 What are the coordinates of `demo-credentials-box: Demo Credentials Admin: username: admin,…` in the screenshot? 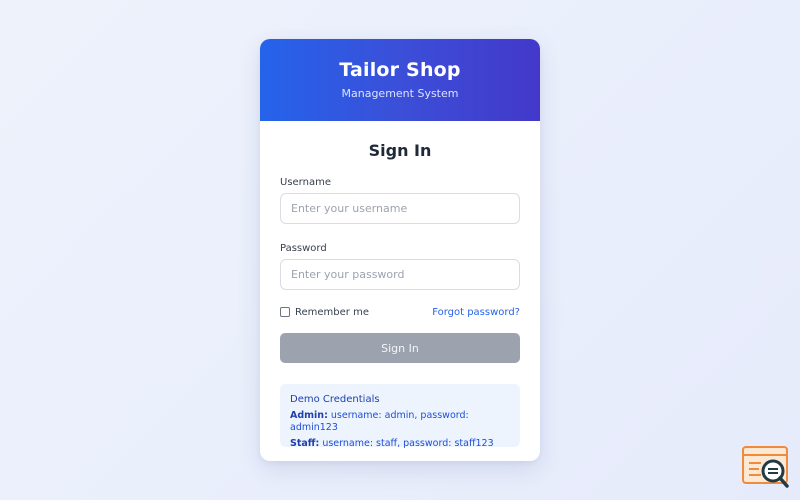 It's located at (400, 417).